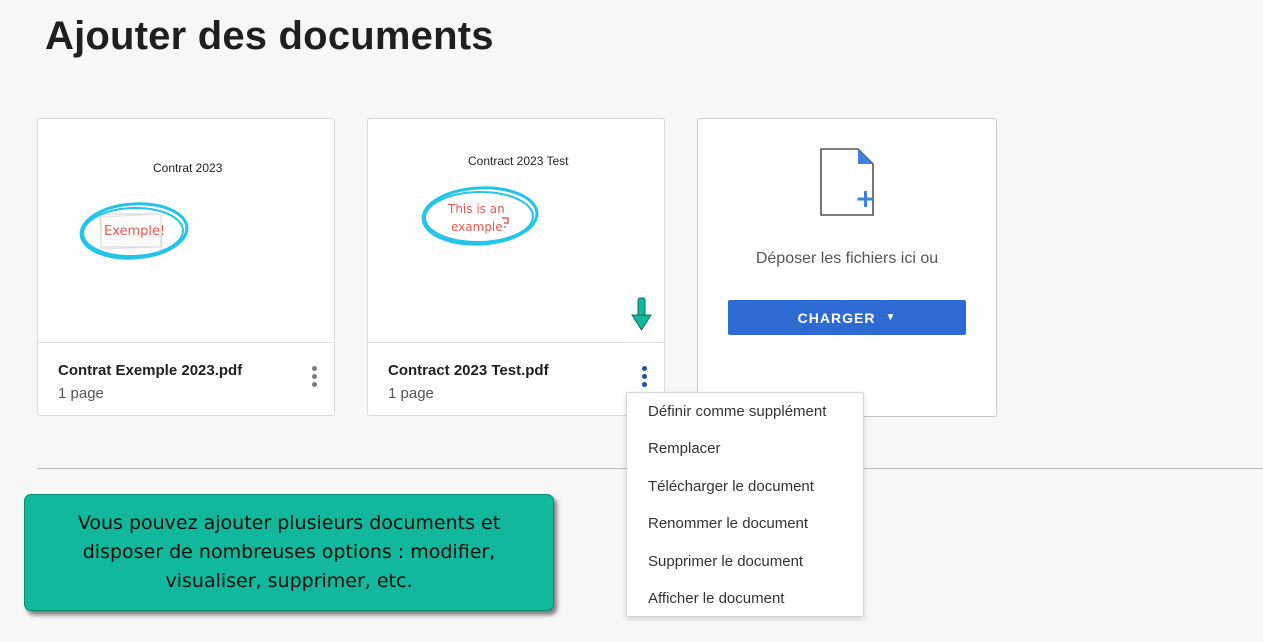 The image size is (1263, 642). What do you see at coordinates (716, 598) in the screenshot?
I see `menu-item-view: Afficher le document` at bounding box center [716, 598].